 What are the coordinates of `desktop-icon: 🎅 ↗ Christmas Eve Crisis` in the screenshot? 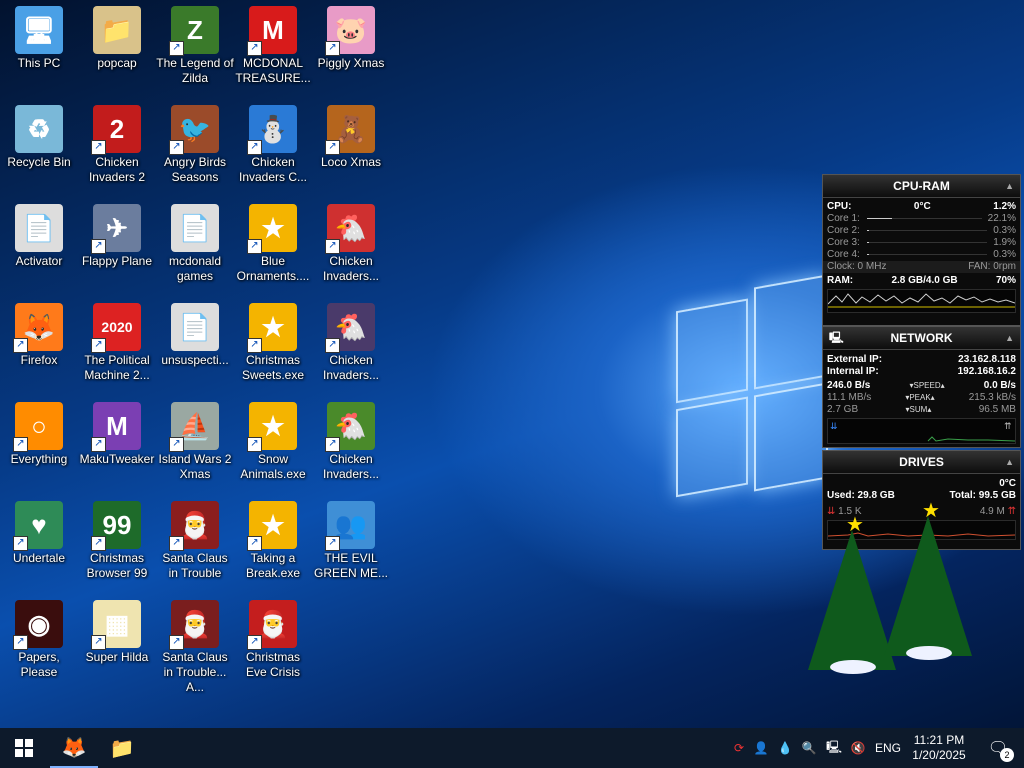 It's located at (273, 640).